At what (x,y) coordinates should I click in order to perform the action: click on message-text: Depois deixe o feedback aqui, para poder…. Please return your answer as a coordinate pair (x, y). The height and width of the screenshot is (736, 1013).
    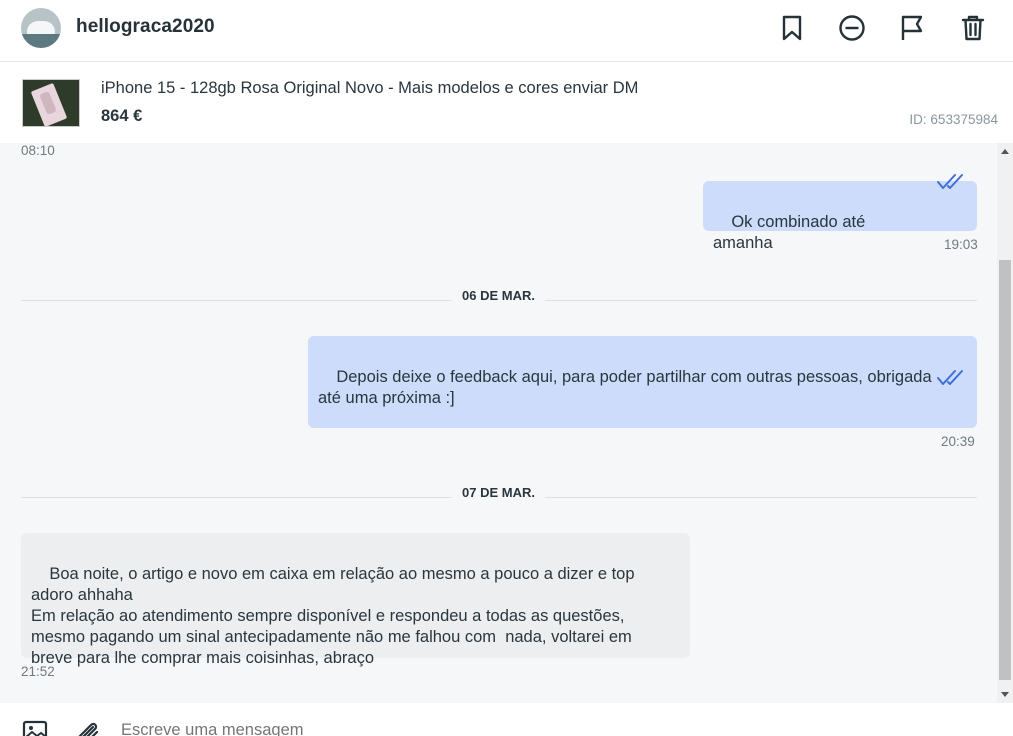
    Looking at the image, I should click on (625, 387).